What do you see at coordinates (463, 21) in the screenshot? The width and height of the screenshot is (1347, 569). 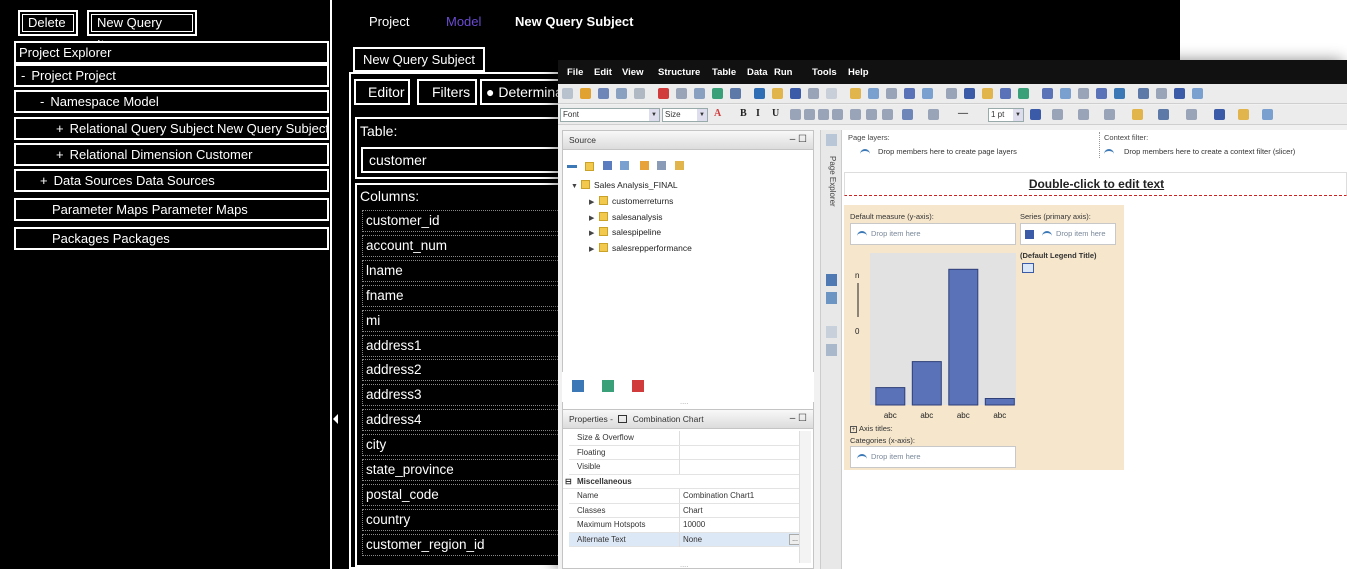 I see `model-link: Model` at bounding box center [463, 21].